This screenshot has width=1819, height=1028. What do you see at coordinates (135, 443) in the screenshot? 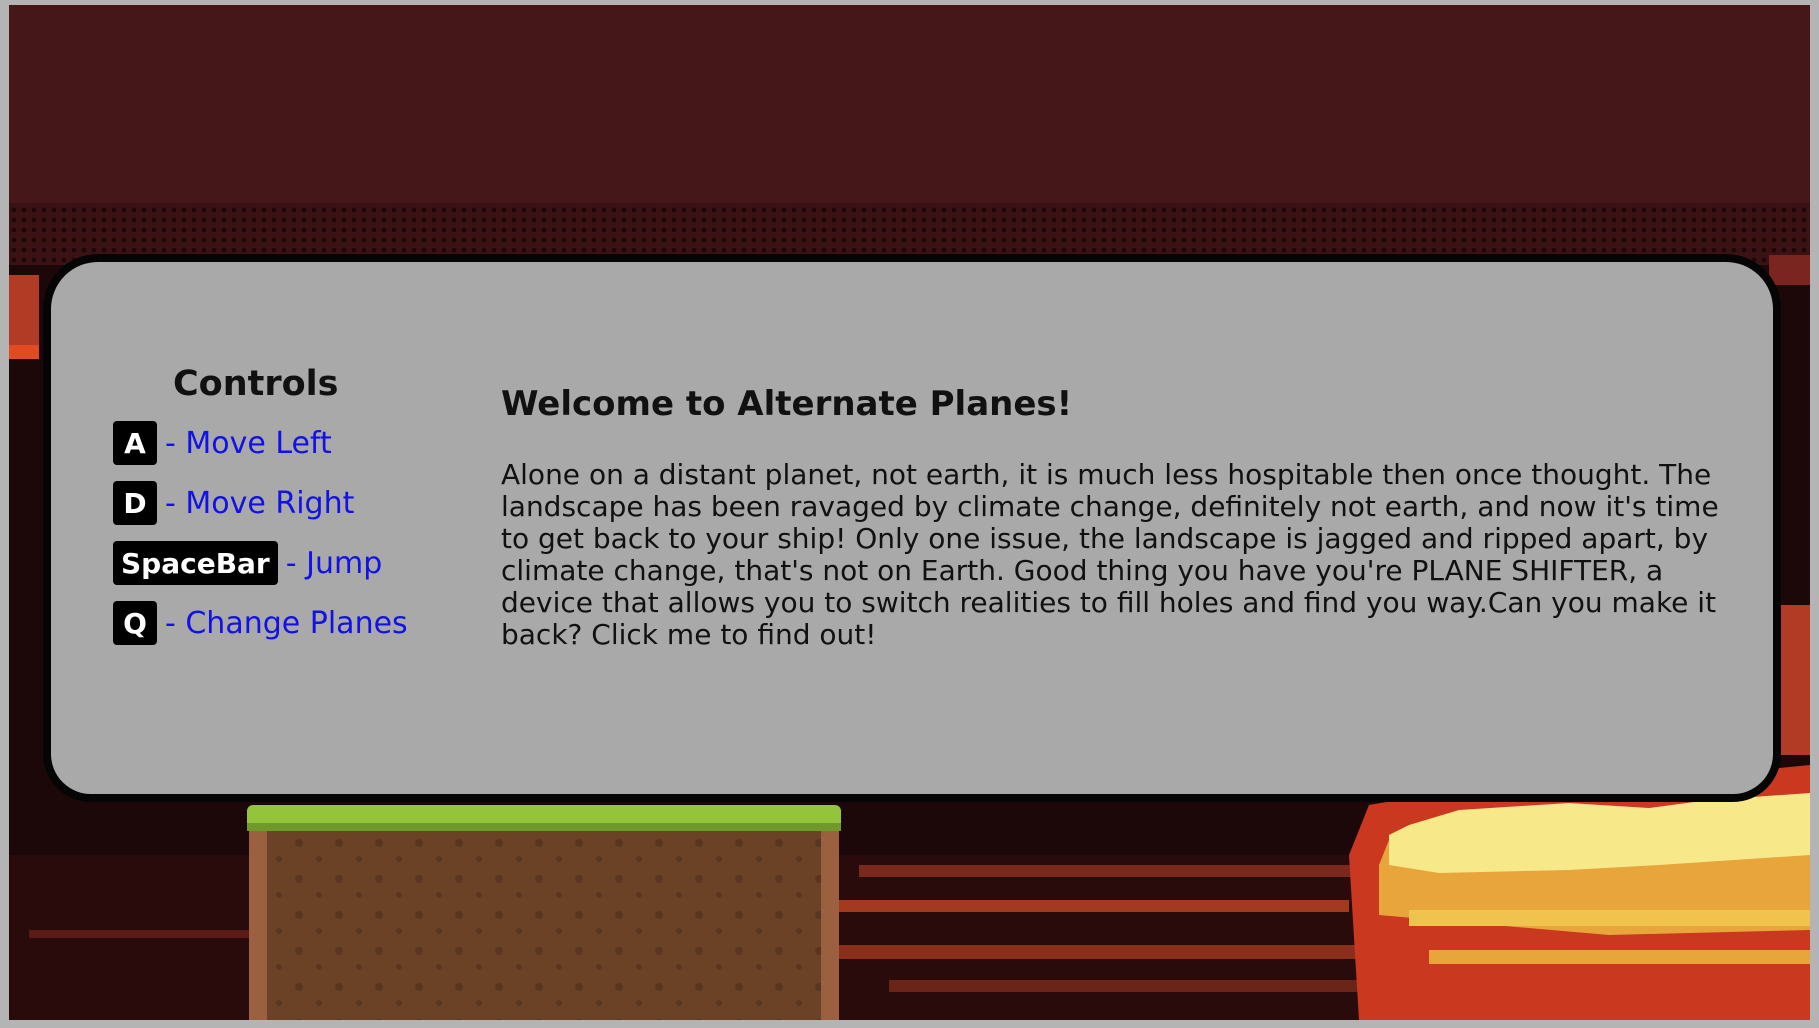
I see `key-a-badge: A` at bounding box center [135, 443].